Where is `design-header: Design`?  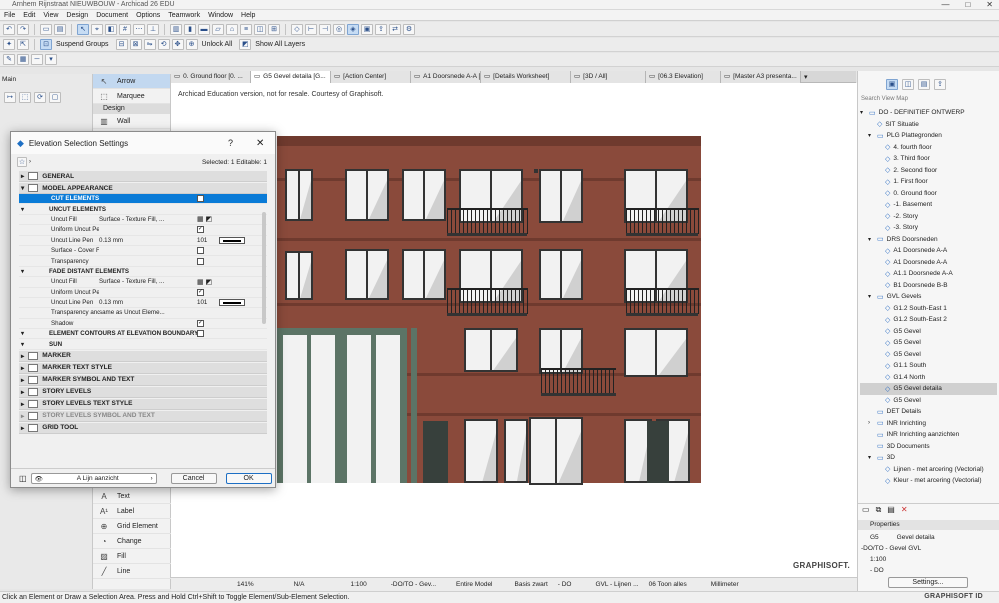
design-header: Design is located at coordinates (131, 109).